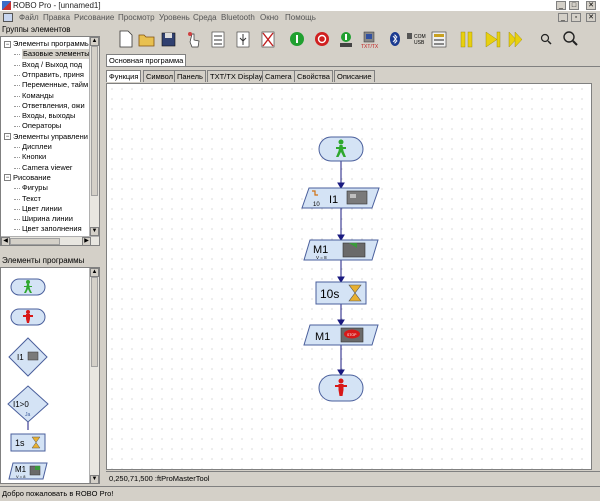 The image size is (600, 501). Describe the element at coordinates (86, 241) in the screenshot. I see `scroll-right-icon: ▶` at that location.